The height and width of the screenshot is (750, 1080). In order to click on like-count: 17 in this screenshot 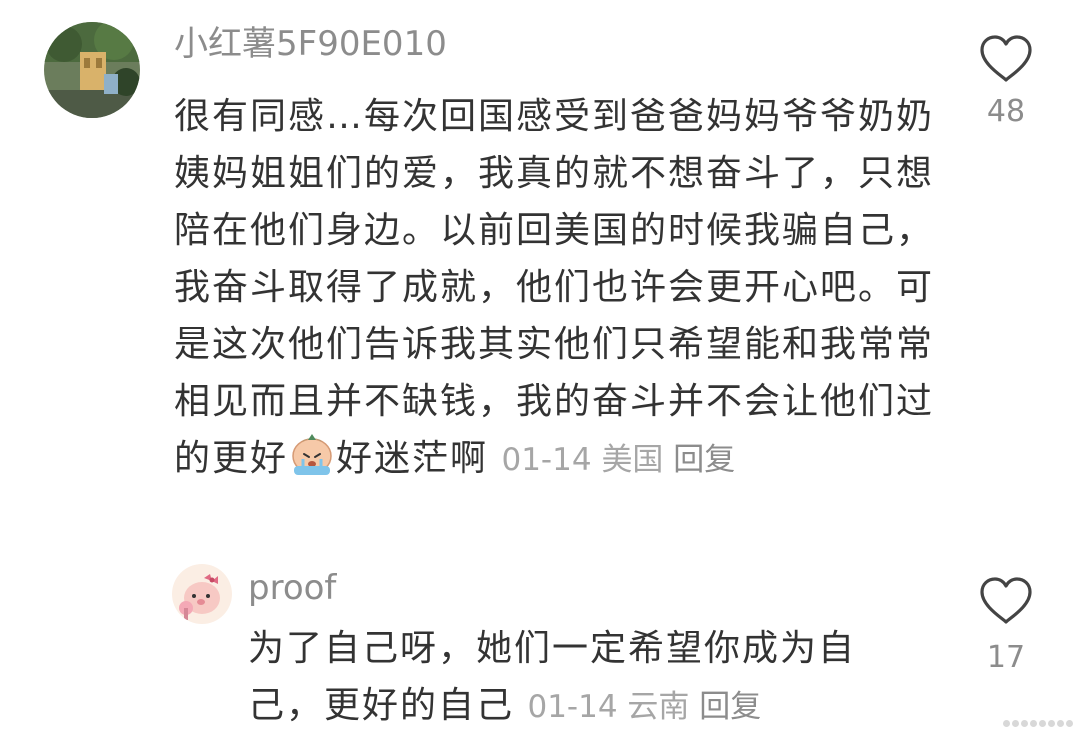, I will do `click(1006, 657)`.